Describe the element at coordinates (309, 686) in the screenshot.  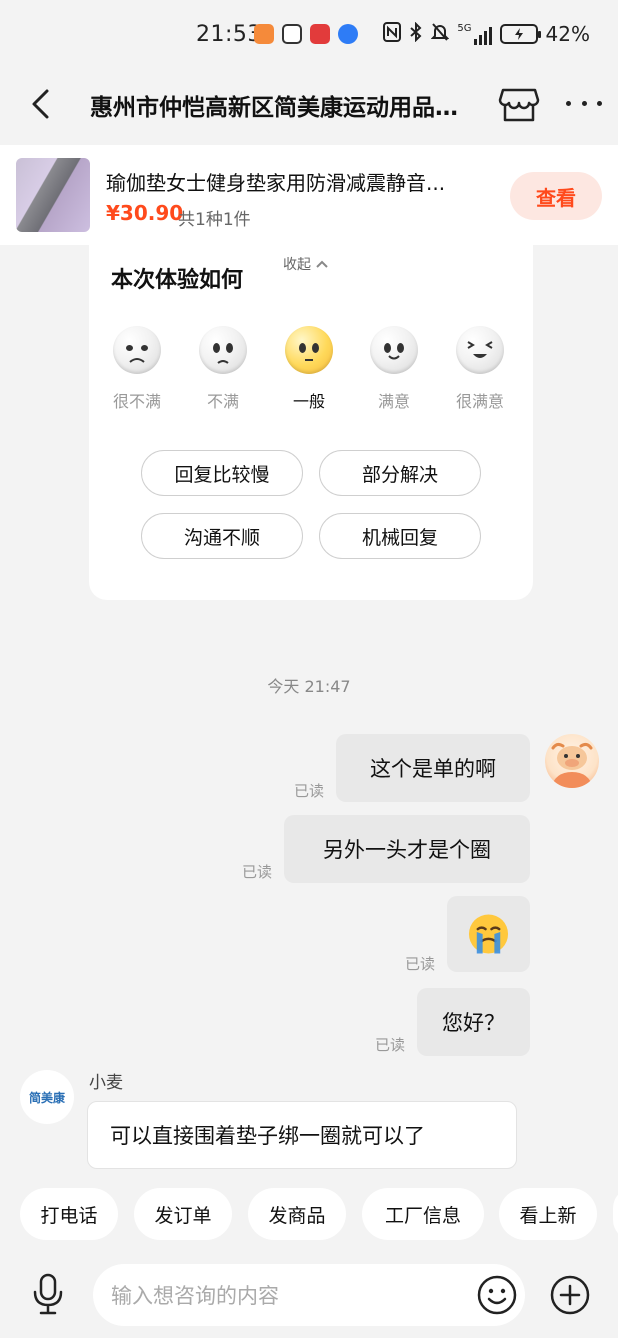
I see `chat-timestamp: 今天 21:47` at that location.